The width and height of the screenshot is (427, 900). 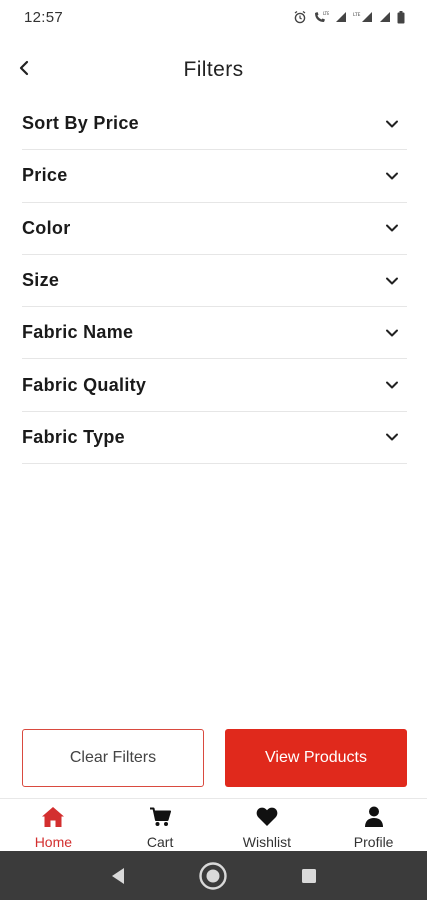 I want to click on filter-fabric-type: Fabric Type, so click(x=214, y=438).